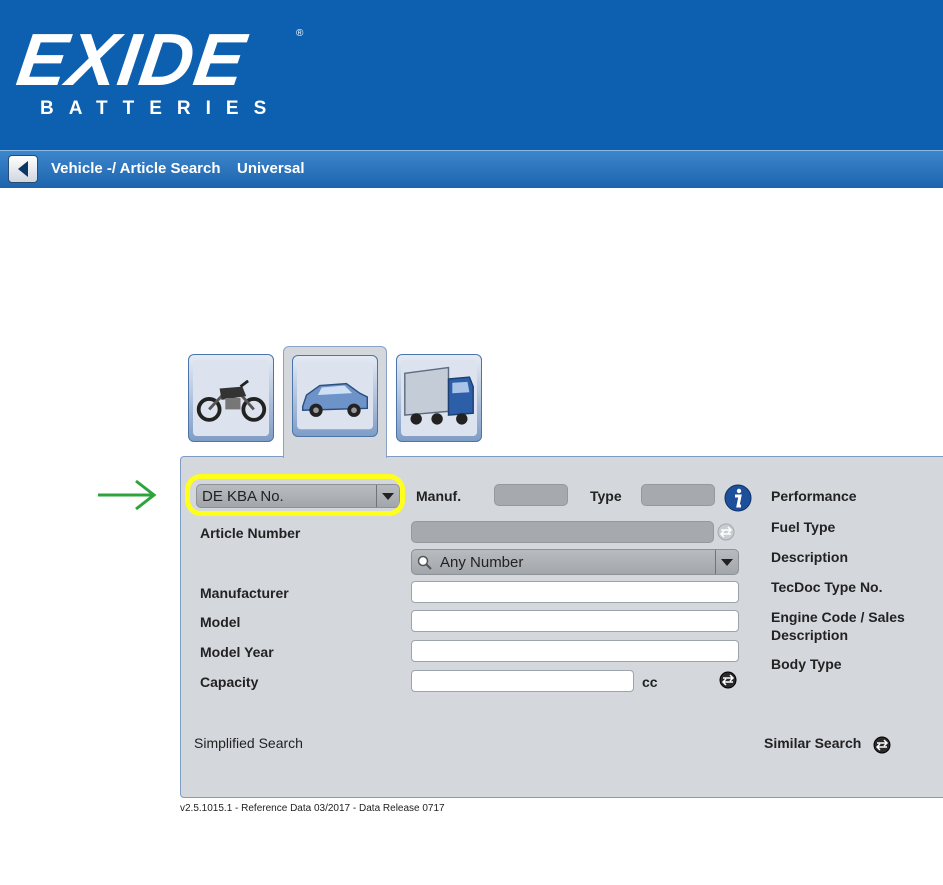  What do you see at coordinates (810, 635) in the screenshot?
I see `engine-code-label-line2: Description` at bounding box center [810, 635].